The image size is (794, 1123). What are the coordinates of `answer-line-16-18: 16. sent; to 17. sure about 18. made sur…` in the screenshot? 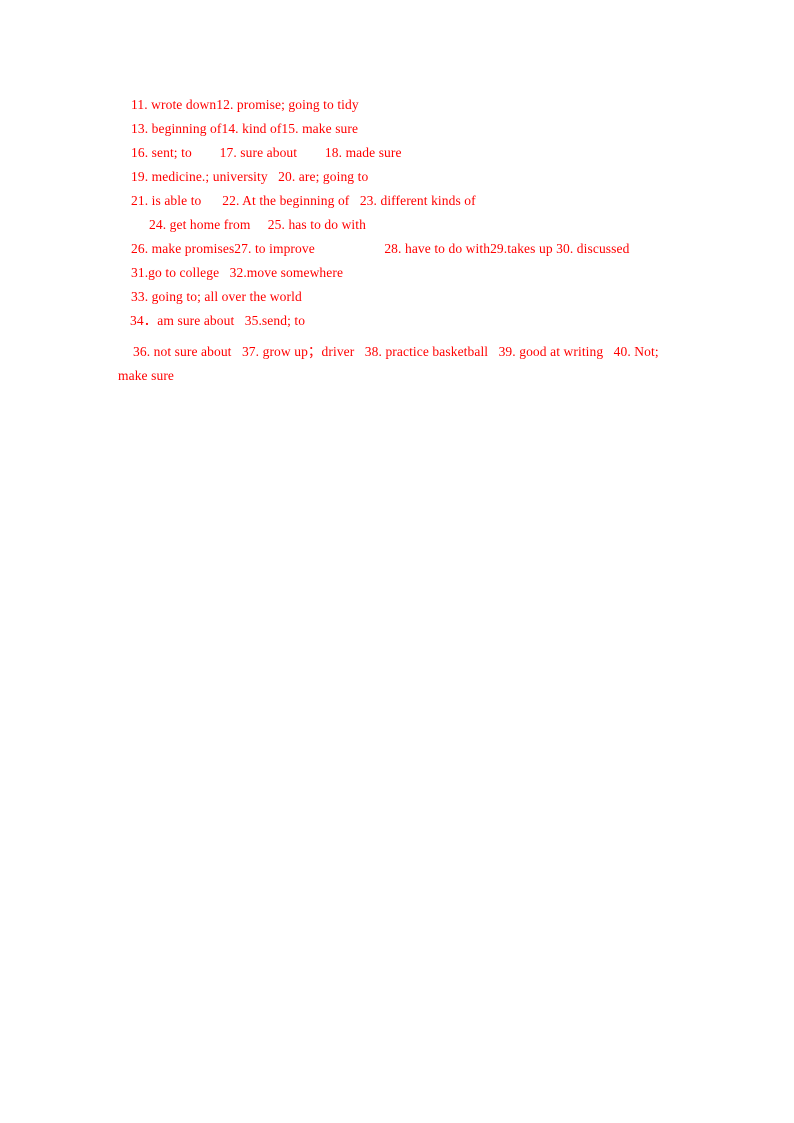 It's located at (266, 152).